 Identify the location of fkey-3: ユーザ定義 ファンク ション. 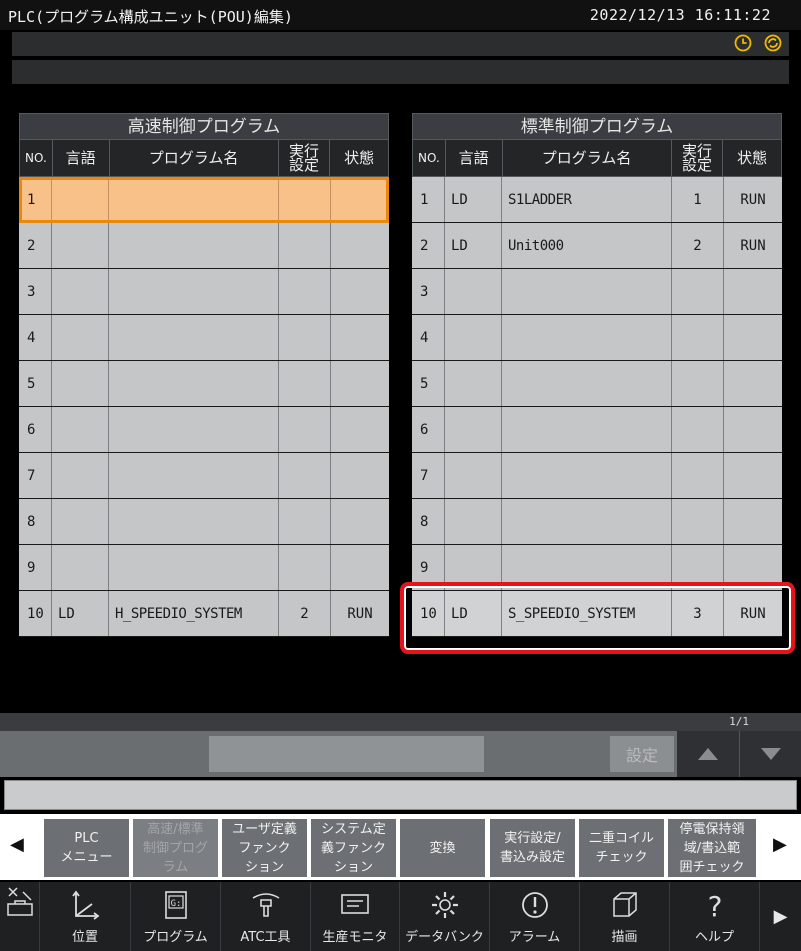
(264, 848).